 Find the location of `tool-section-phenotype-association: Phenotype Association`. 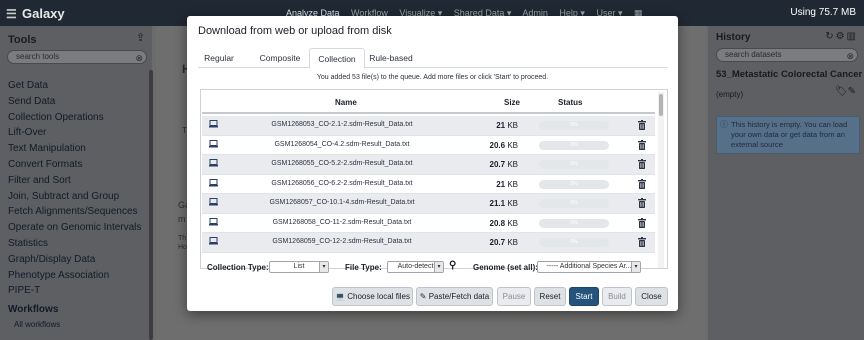

tool-section-phenotype-association: Phenotype Association is located at coordinates (74, 276).